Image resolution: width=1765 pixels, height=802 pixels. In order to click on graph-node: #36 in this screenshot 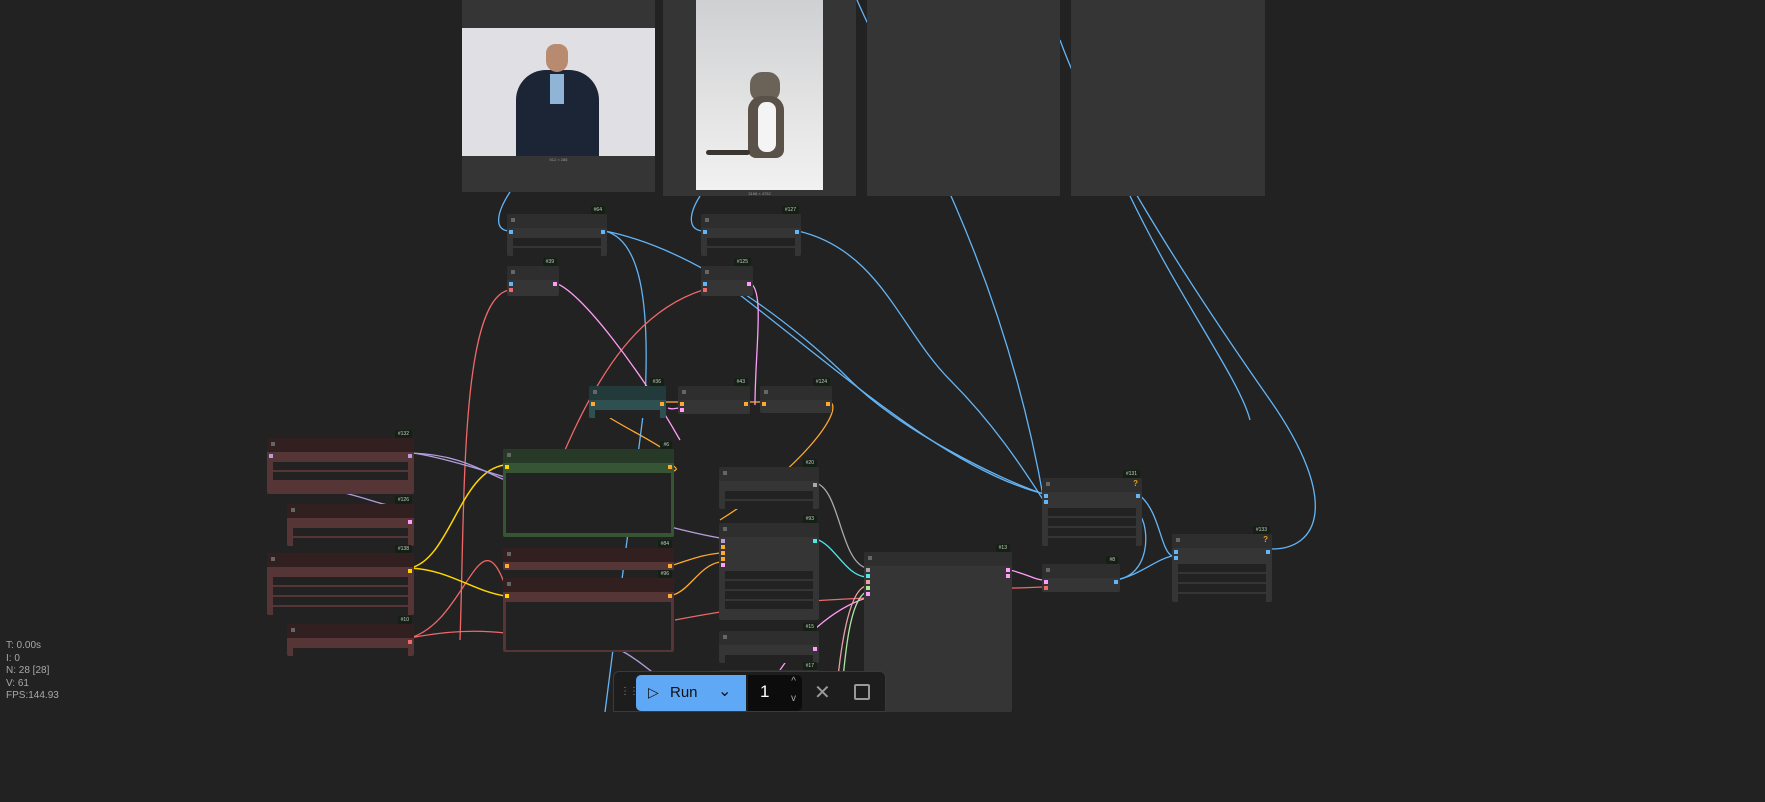, I will do `click(627, 398)`.